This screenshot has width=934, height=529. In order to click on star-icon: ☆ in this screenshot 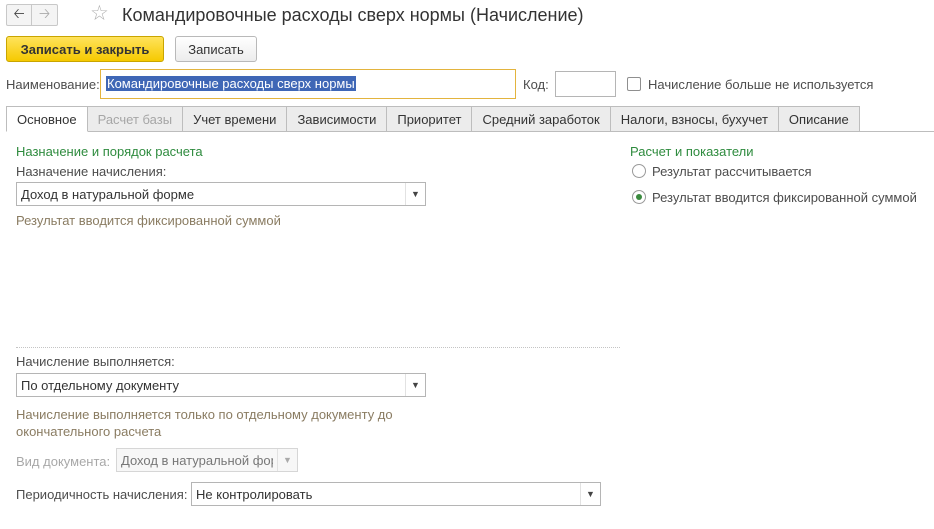, I will do `click(99, 14)`.